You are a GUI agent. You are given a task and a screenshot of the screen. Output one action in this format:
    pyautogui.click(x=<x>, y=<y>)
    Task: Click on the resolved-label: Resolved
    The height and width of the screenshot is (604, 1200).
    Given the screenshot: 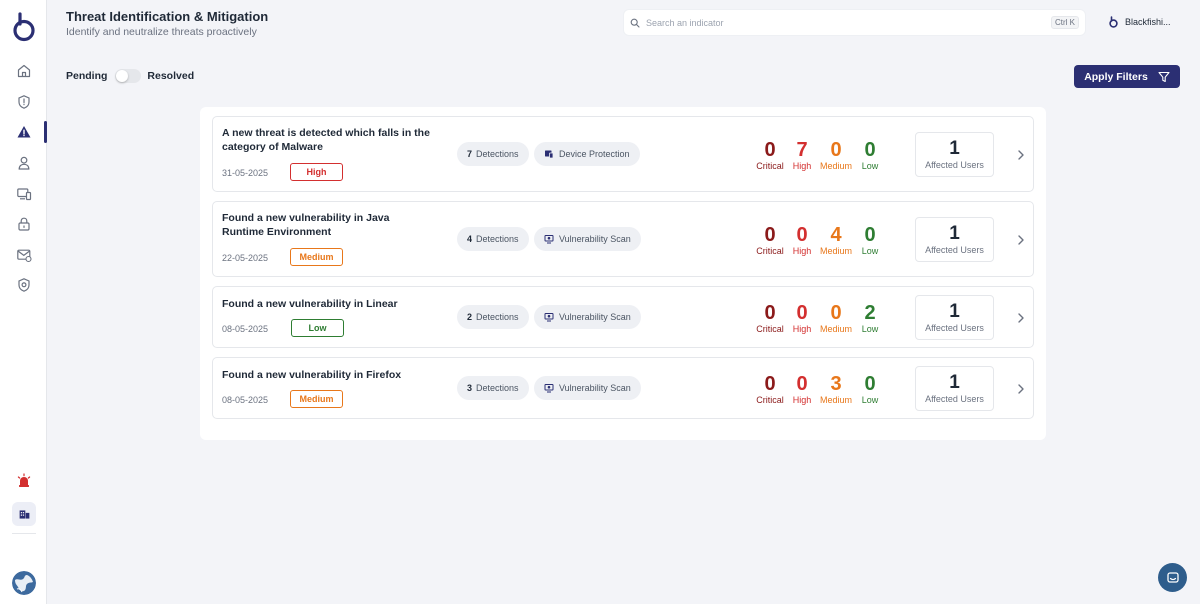 What is the action you would take?
    pyautogui.click(x=171, y=76)
    